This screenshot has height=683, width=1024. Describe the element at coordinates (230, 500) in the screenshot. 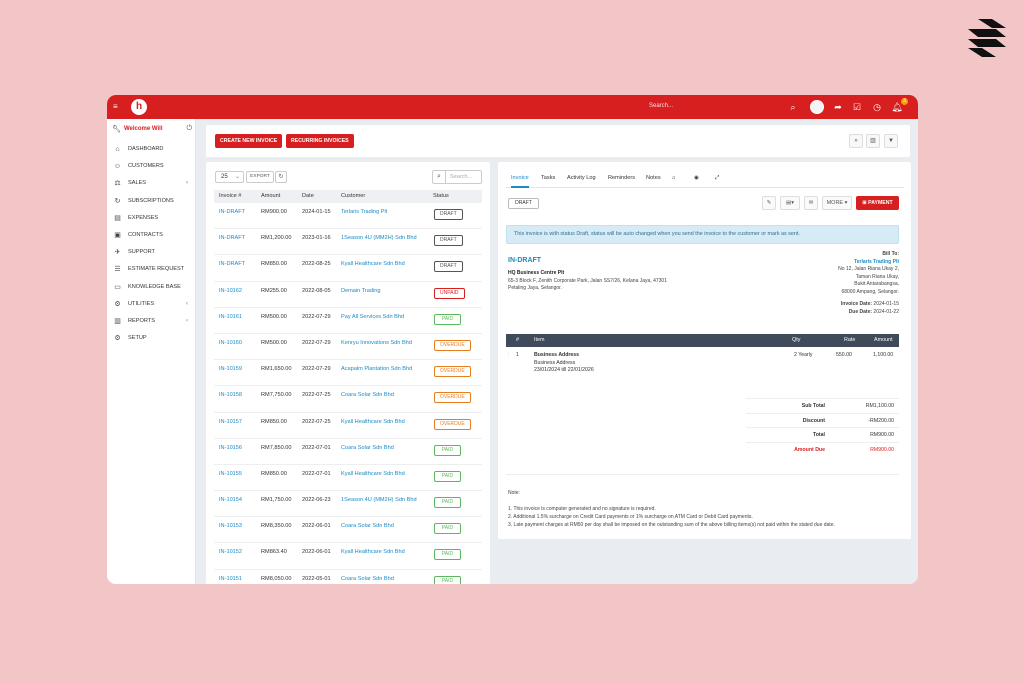

I see `invoice-number-link: IN-10154` at that location.